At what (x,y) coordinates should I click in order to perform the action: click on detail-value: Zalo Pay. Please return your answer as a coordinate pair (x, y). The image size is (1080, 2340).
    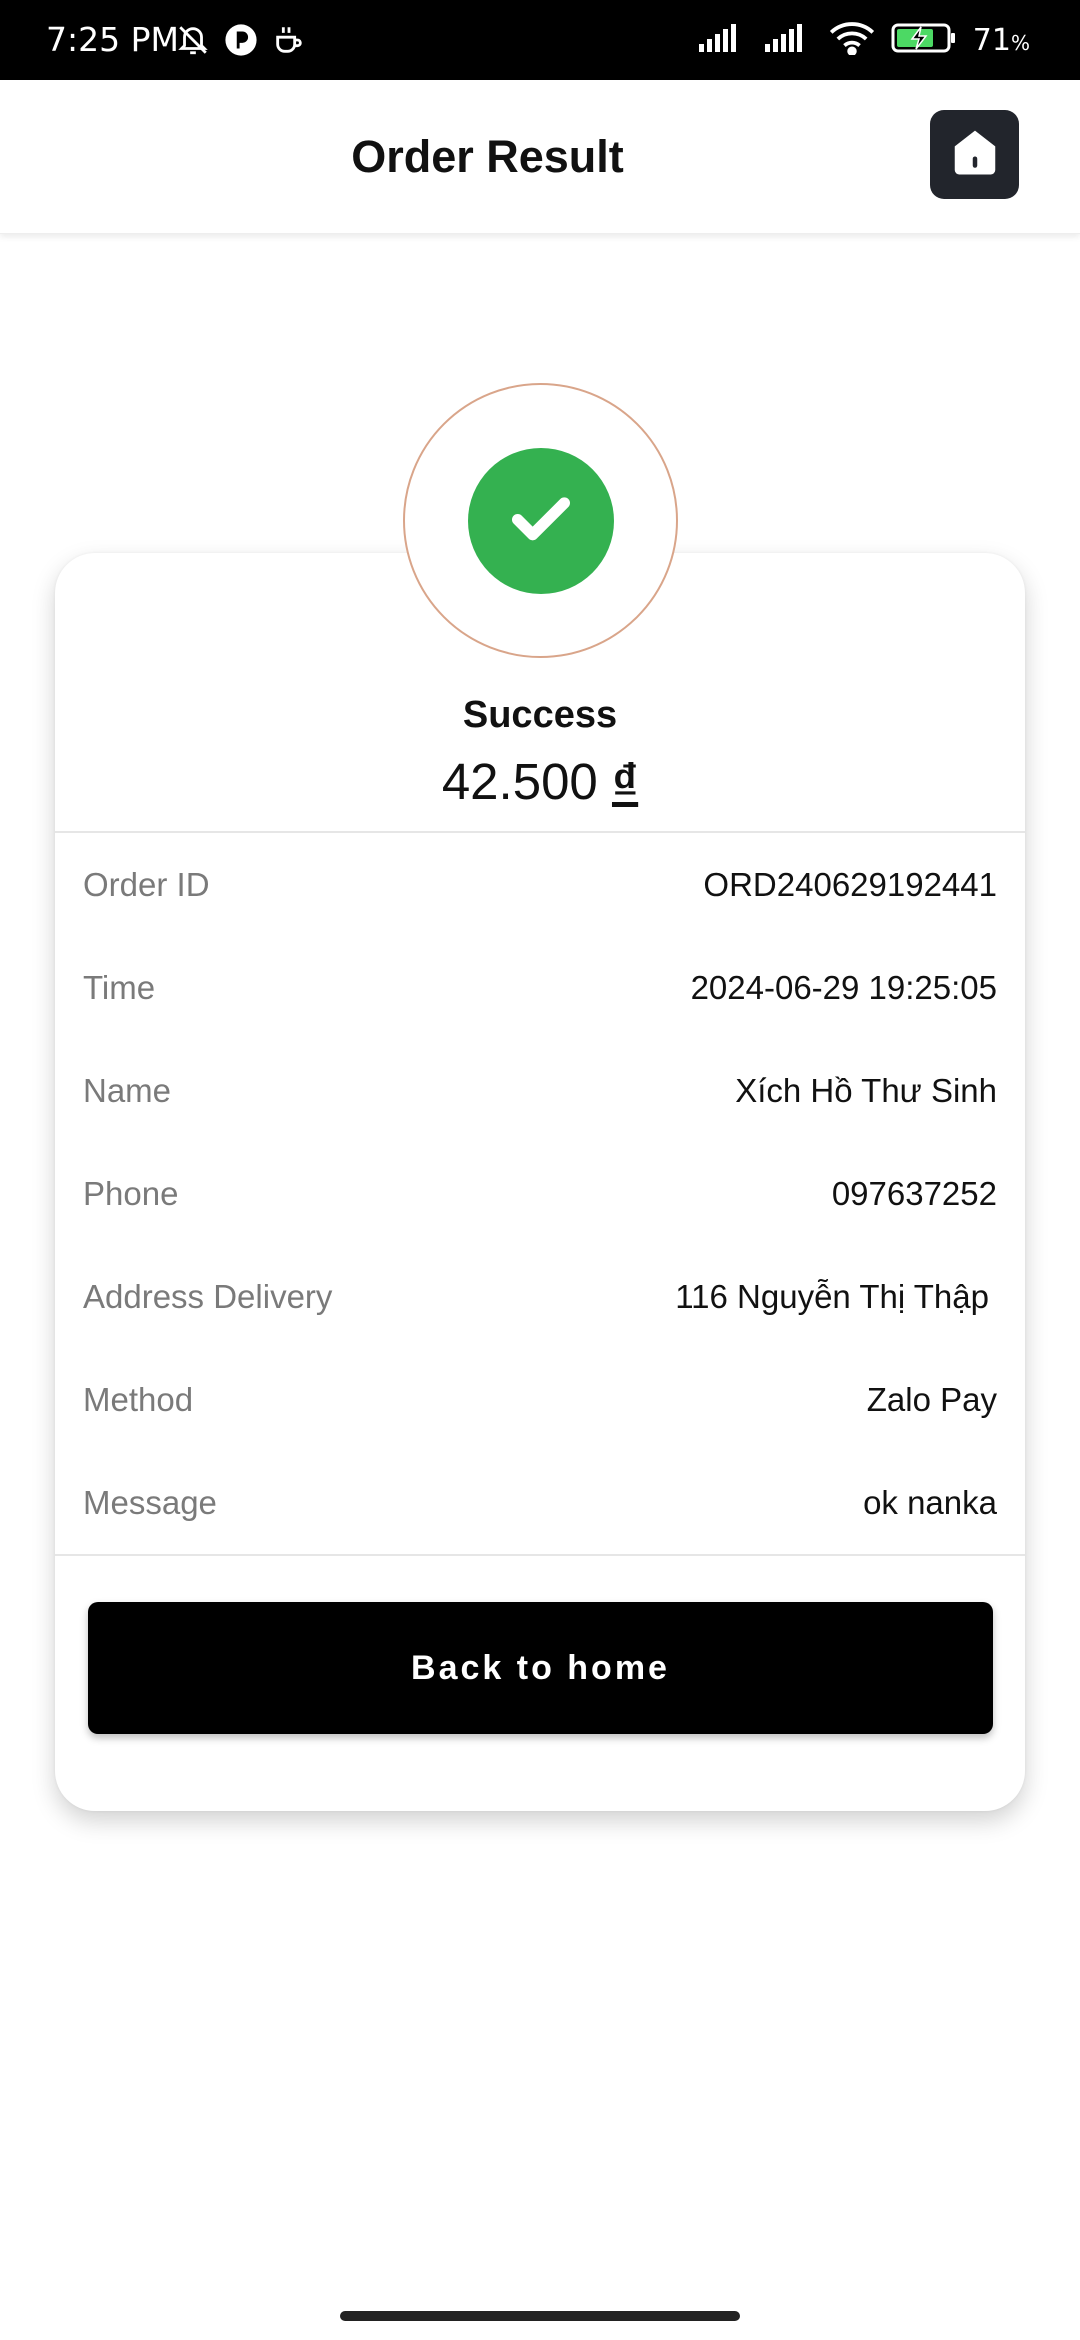
    Looking at the image, I should click on (931, 1399).